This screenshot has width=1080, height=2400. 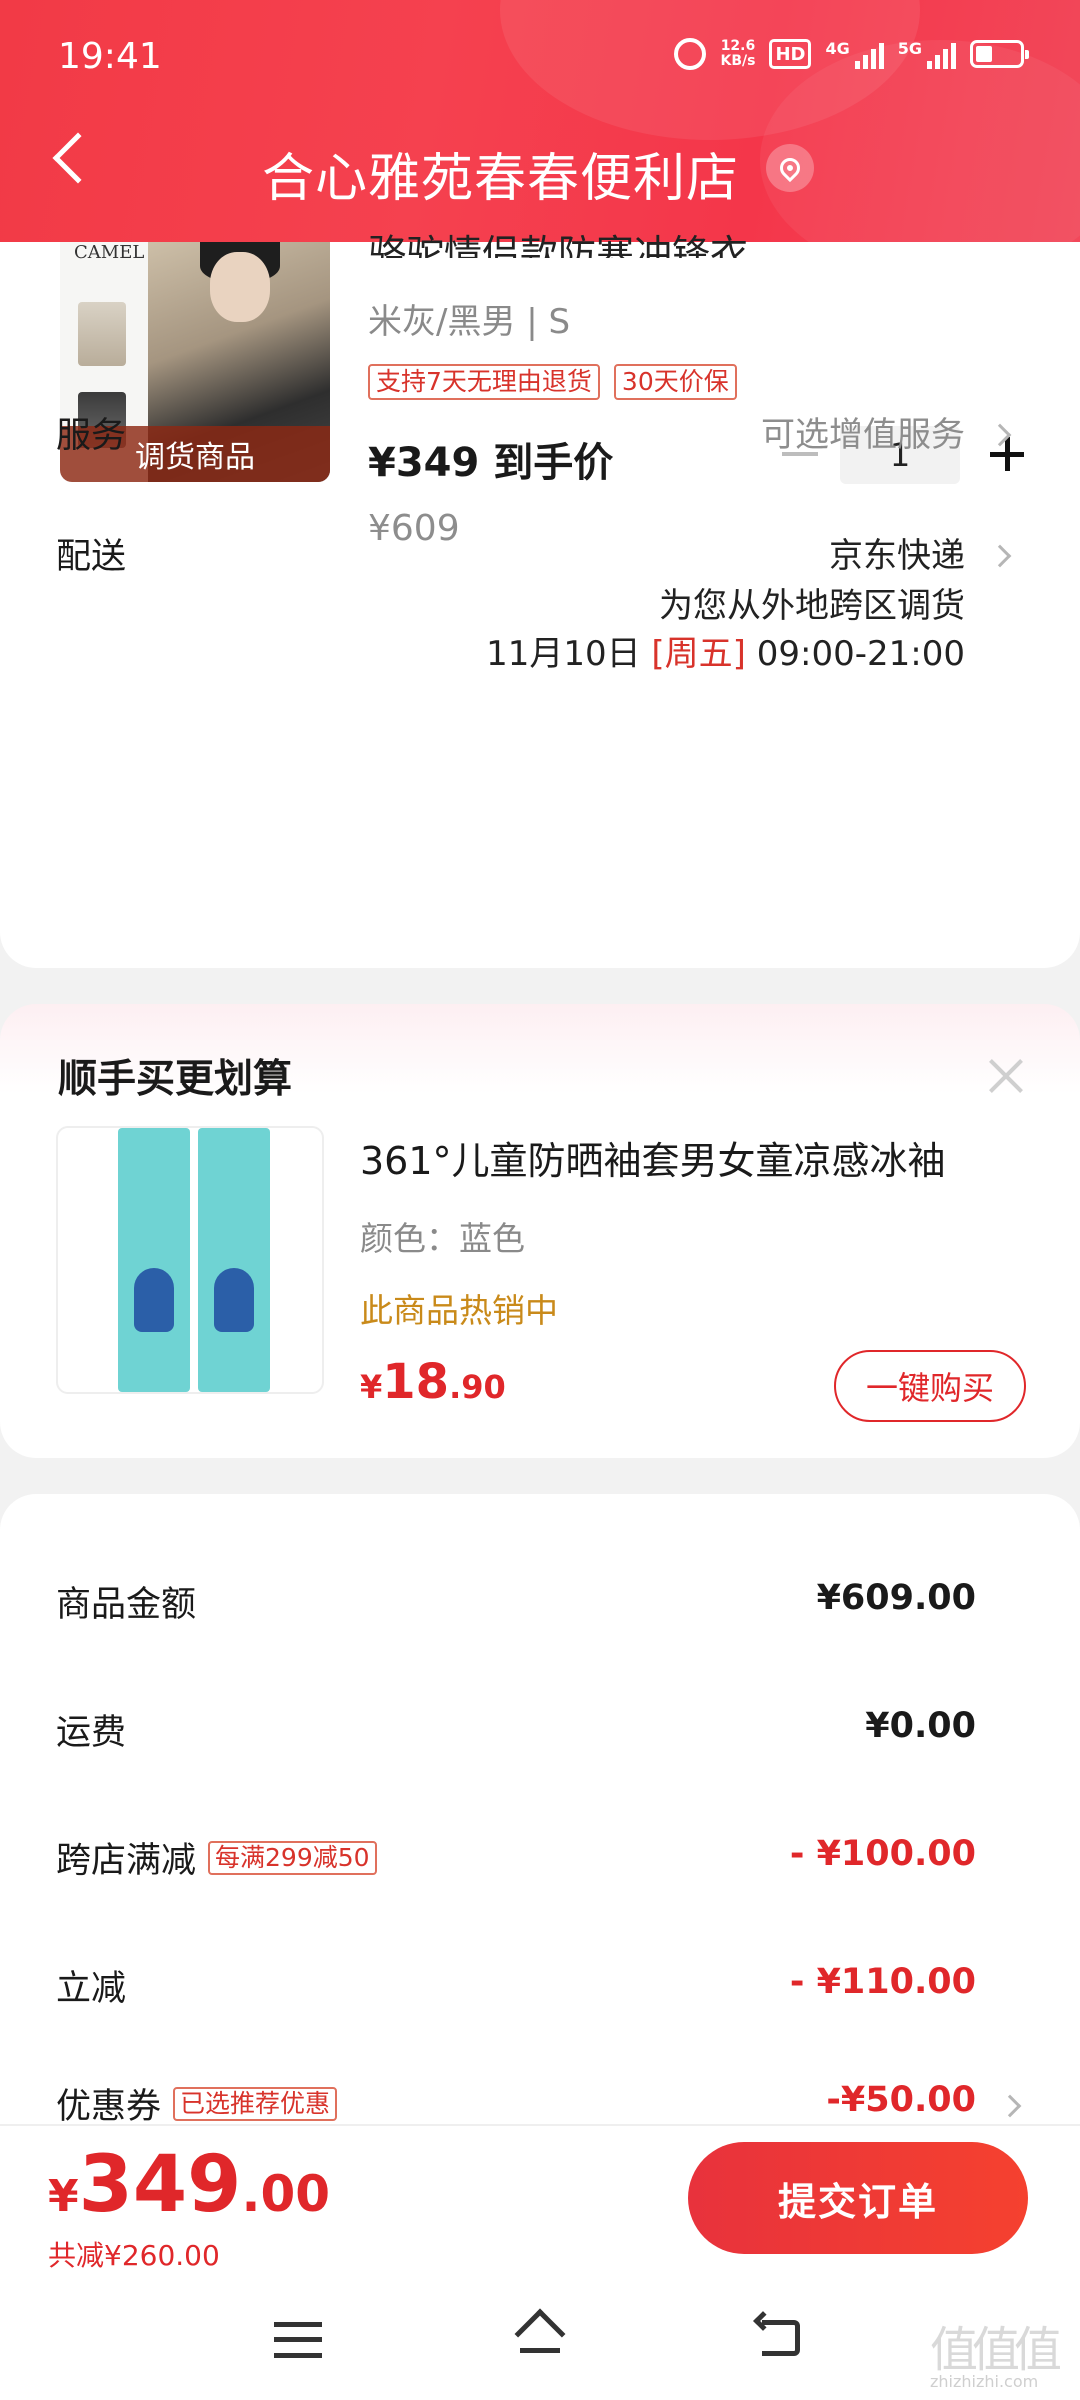 What do you see at coordinates (109, 2107) in the screenshot?
I see `summary-label-text: 优惠券` at bounding box center [109, 2107].